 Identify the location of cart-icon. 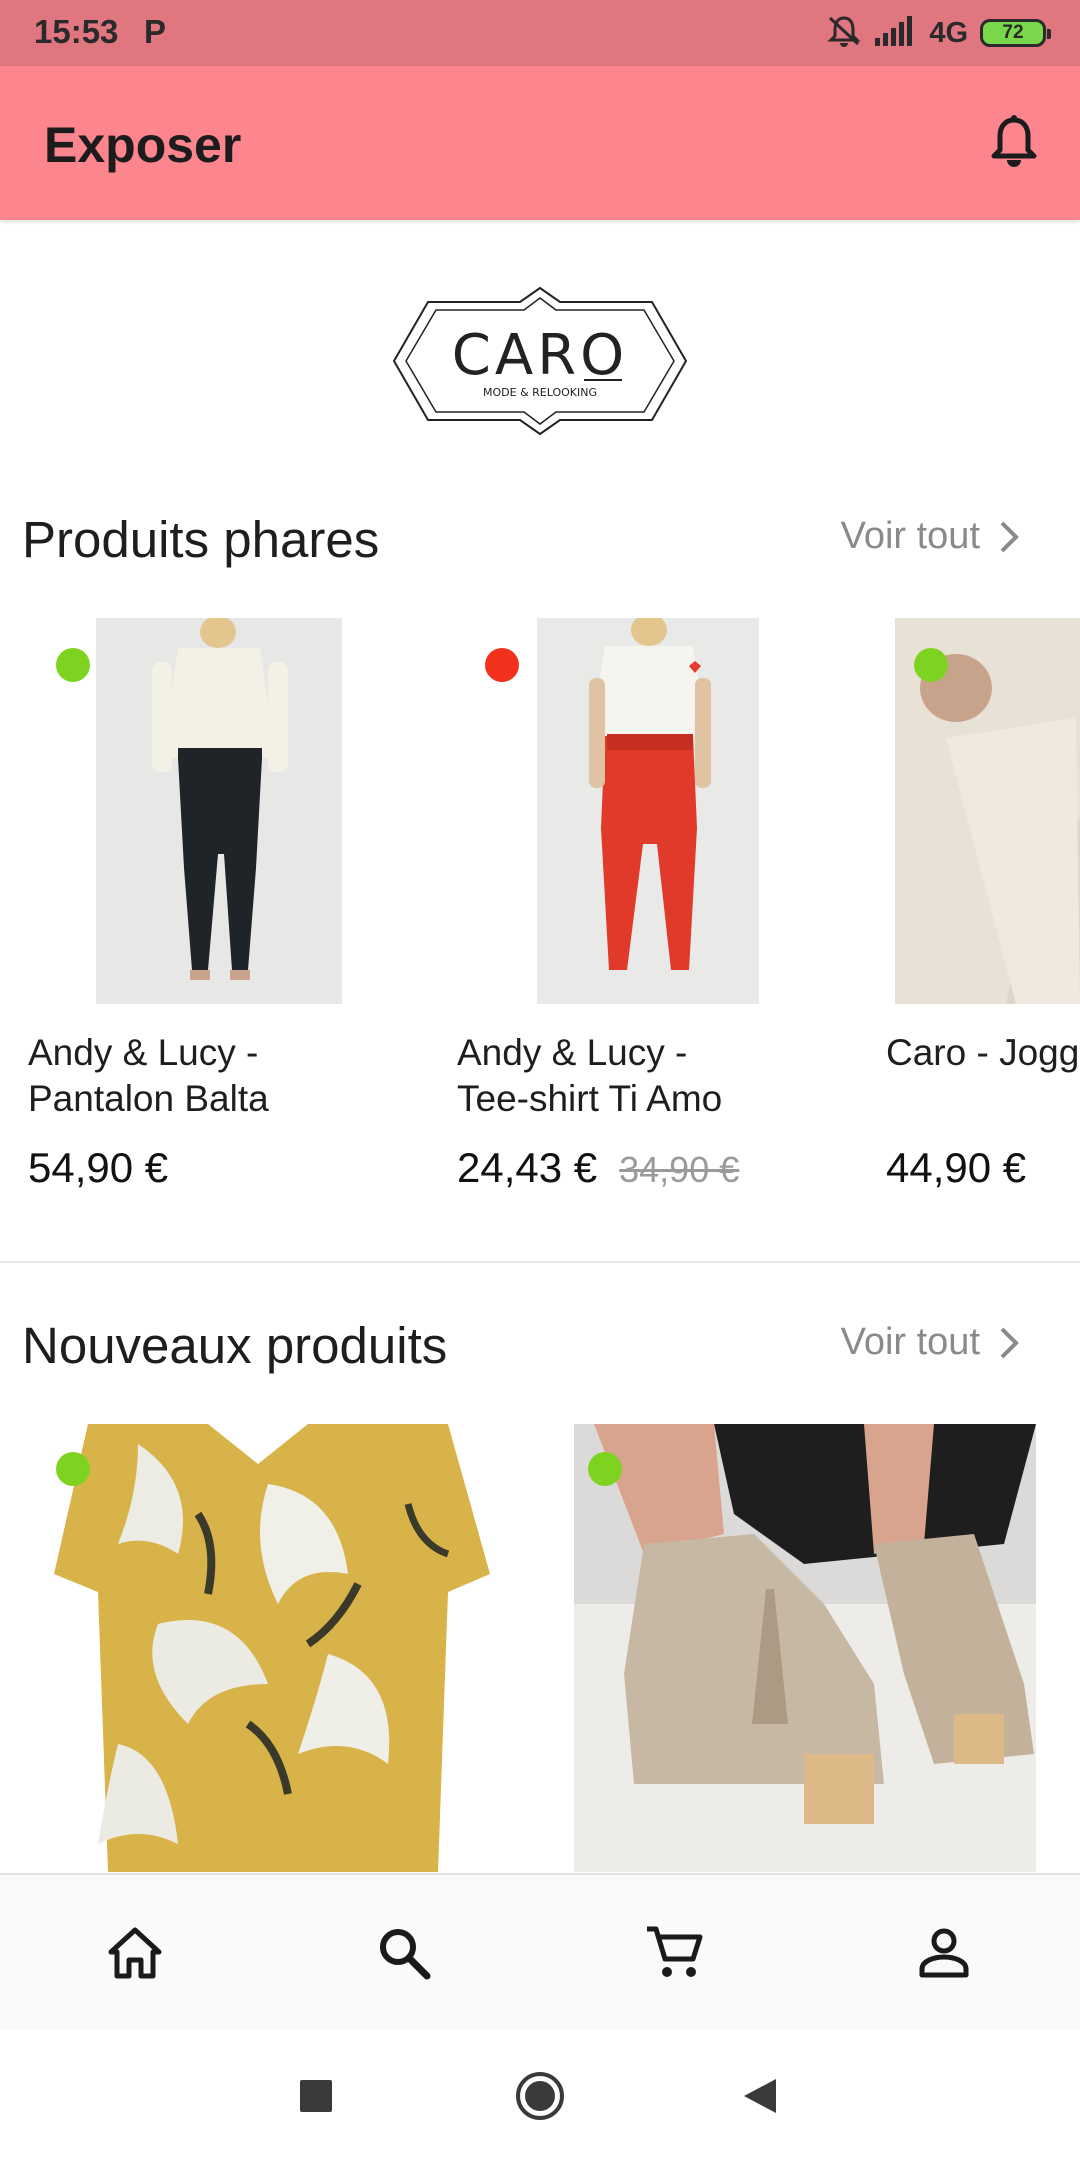
(675, 1951).